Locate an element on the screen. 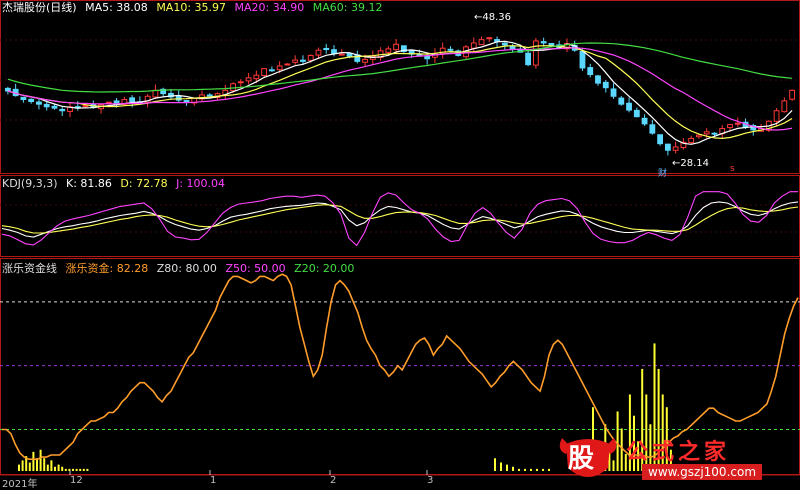 This screenshot has width=800, height=490. x-label-12: 12 is located at coordinates (76, 480).